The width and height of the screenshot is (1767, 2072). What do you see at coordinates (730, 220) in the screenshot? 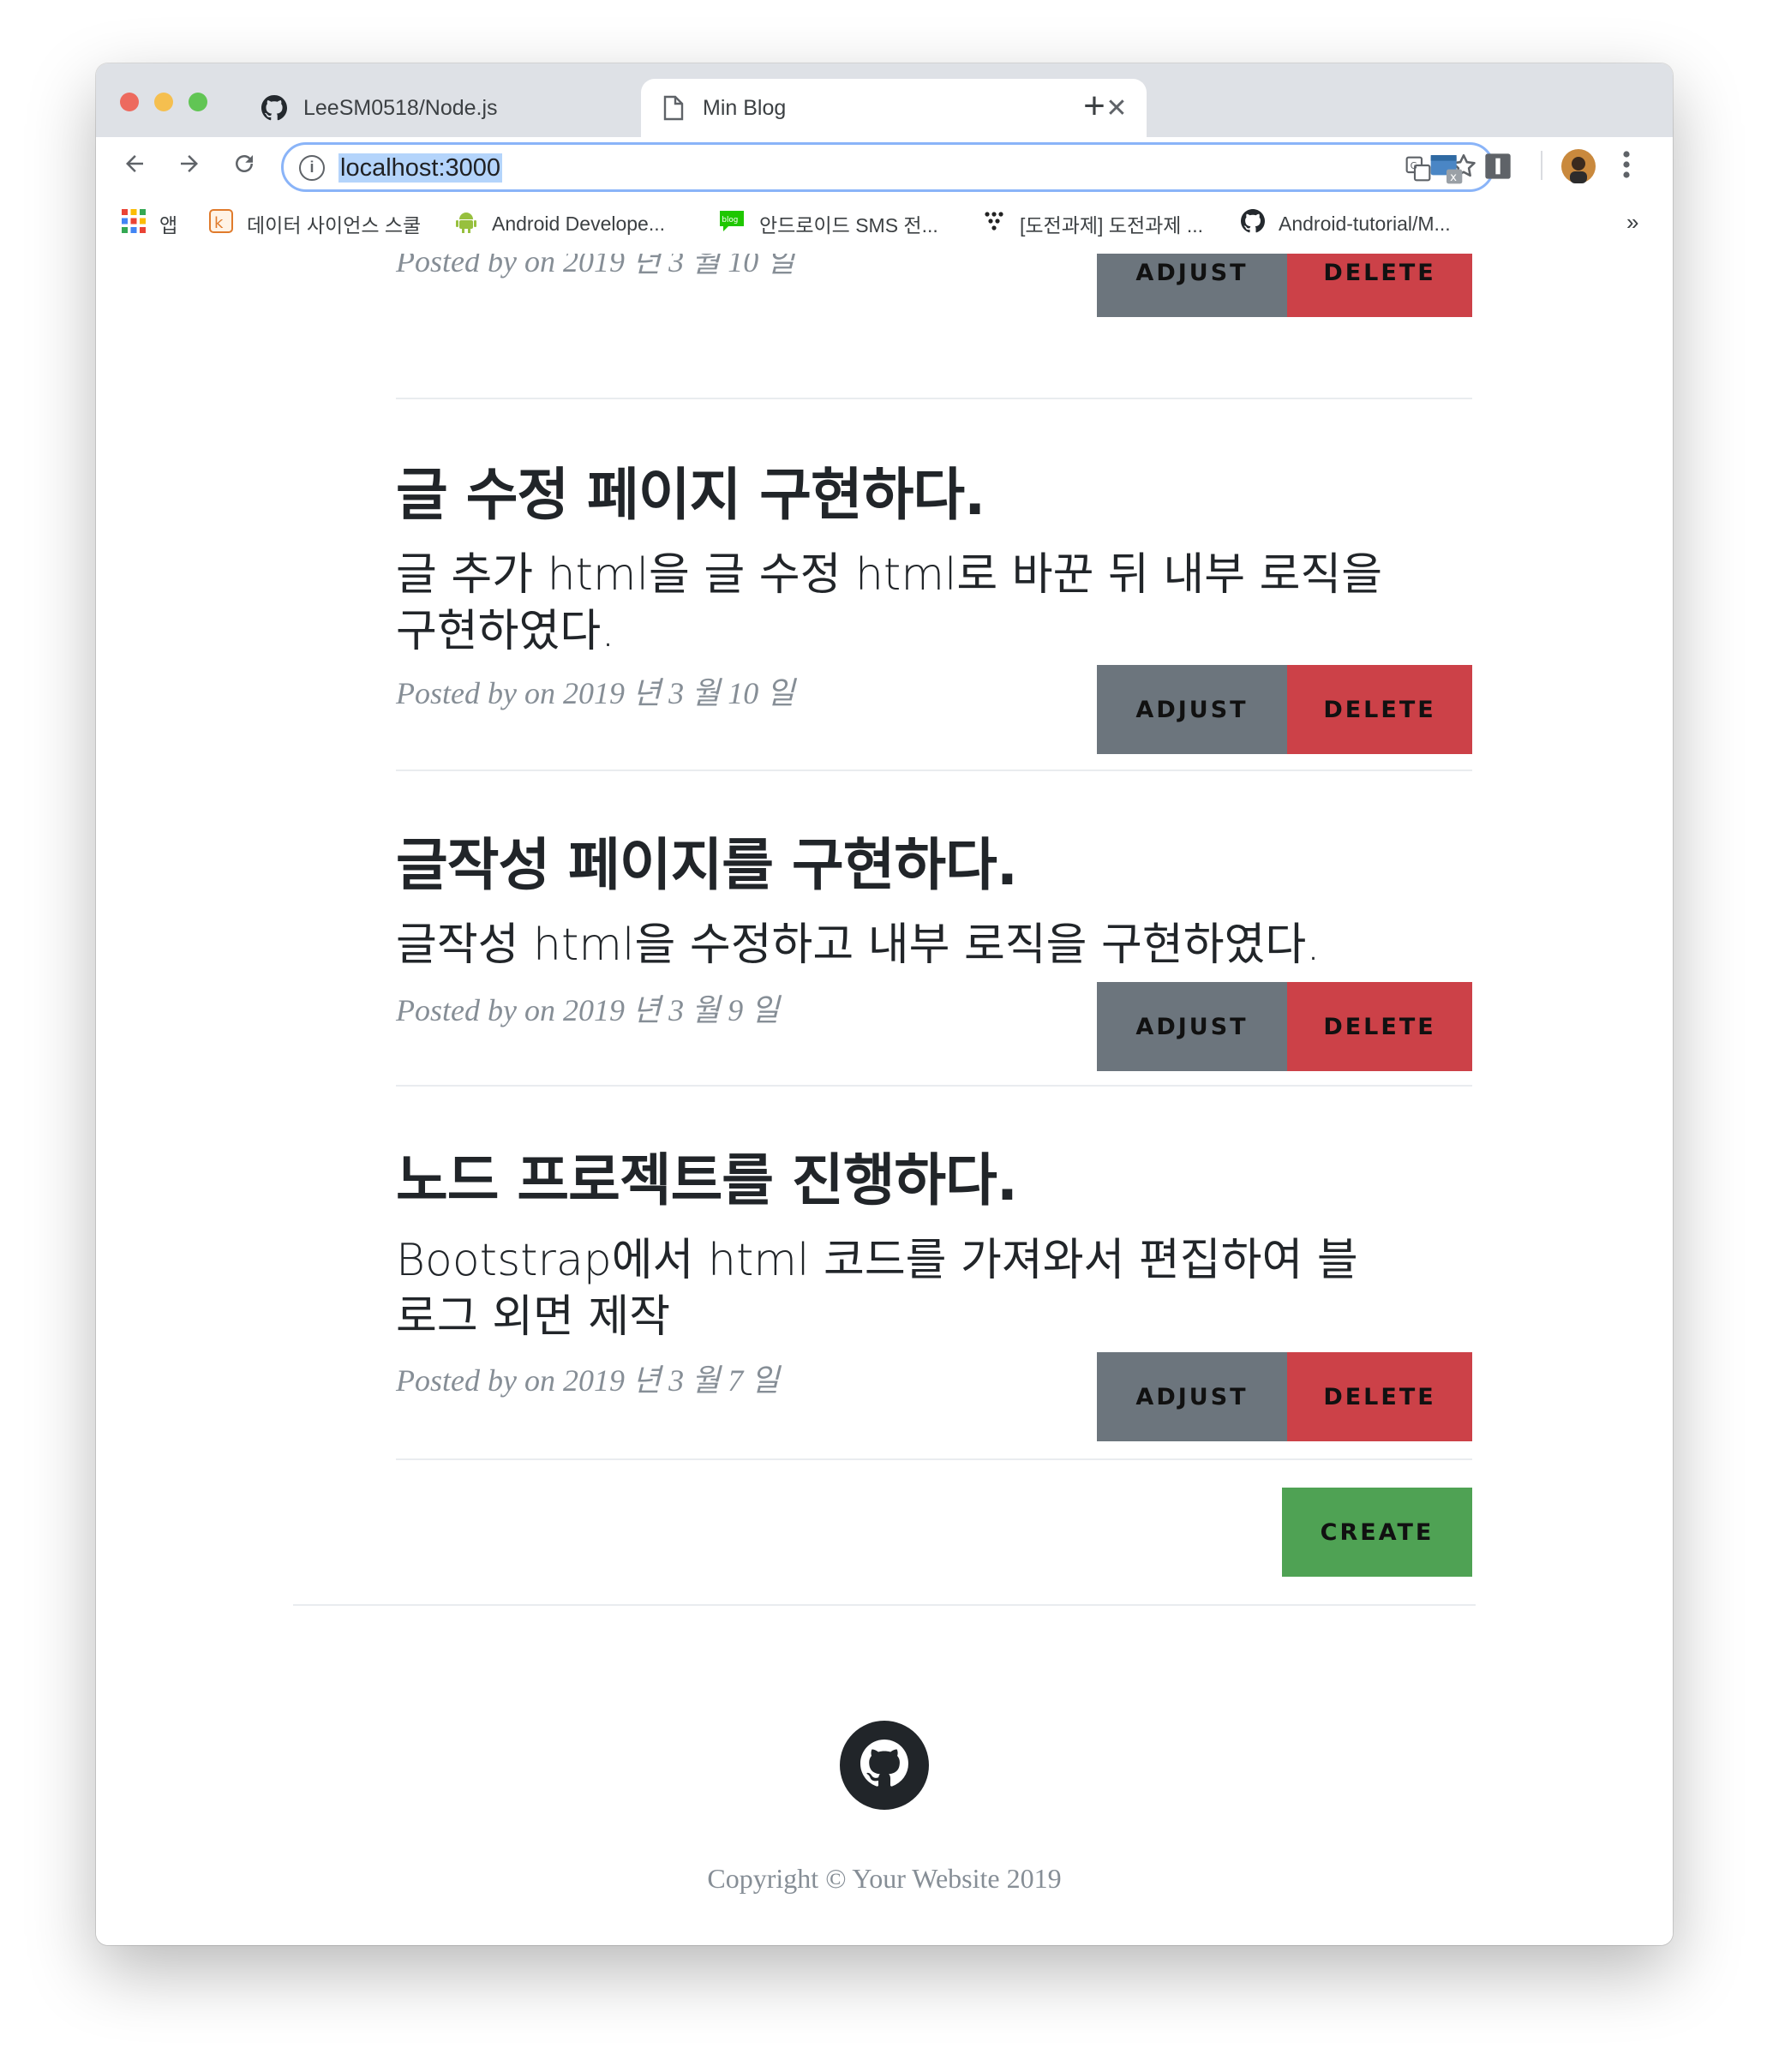
I see `svg-text: blog` at bounding box center [730, 220].